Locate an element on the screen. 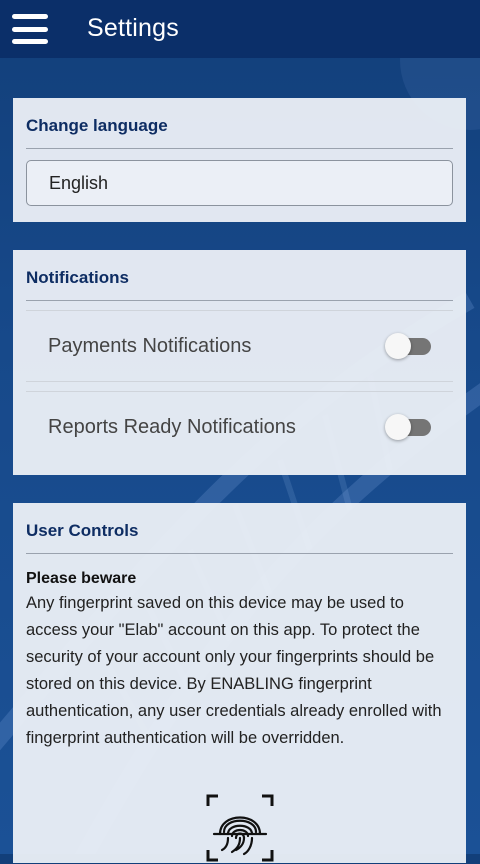 The width and height of the screenshot is (480, 864). fingerprint-scan-icon is located at coordinates (240, 828).